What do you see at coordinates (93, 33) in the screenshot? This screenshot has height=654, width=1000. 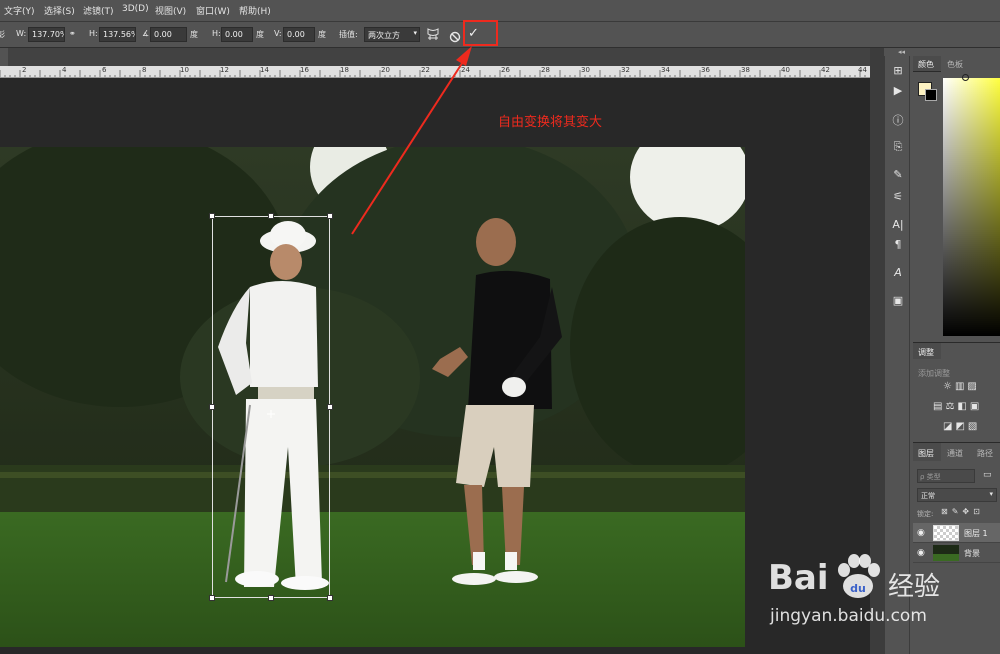 I see `height-label: H:` at bounding box center [93, 33].